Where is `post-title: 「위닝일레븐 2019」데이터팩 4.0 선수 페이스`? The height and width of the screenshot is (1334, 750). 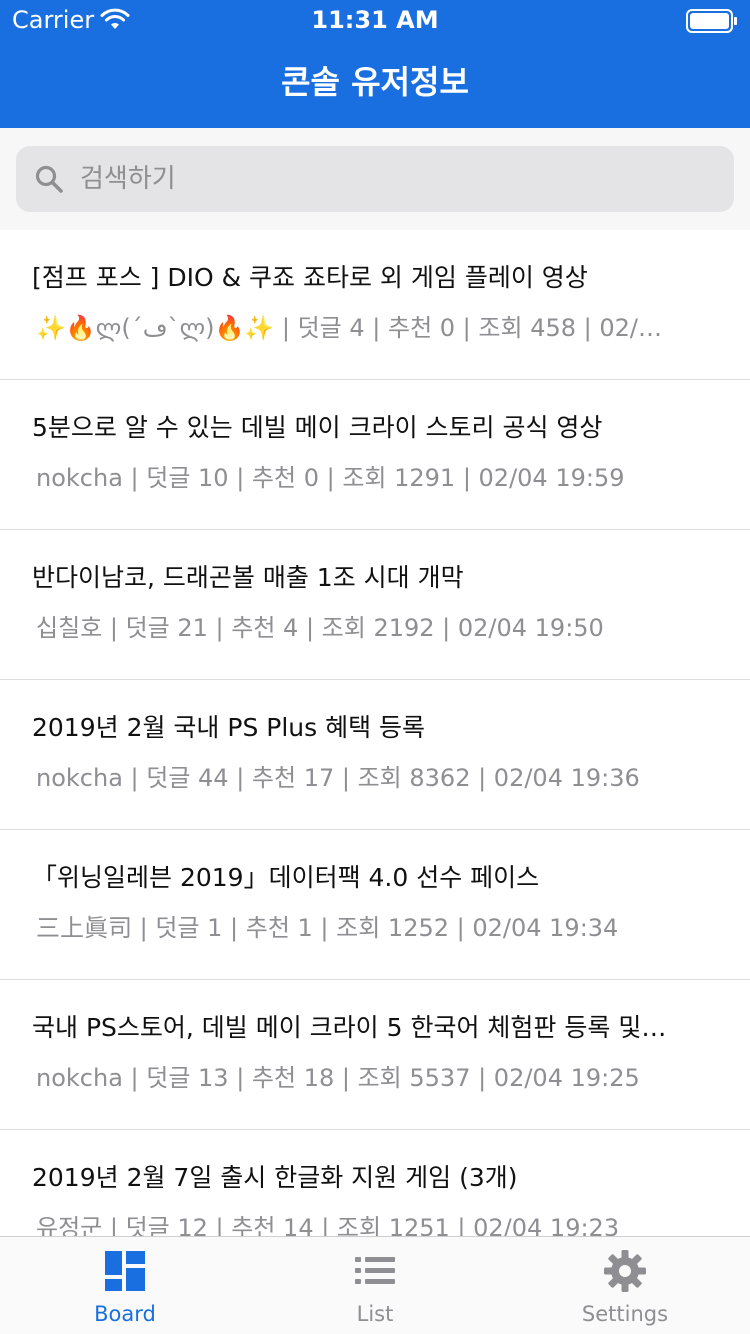 post-title: 「위닝일레븐 2019」데이터팩 4.0 선수 페이스 is located at coordinates (286, 877).